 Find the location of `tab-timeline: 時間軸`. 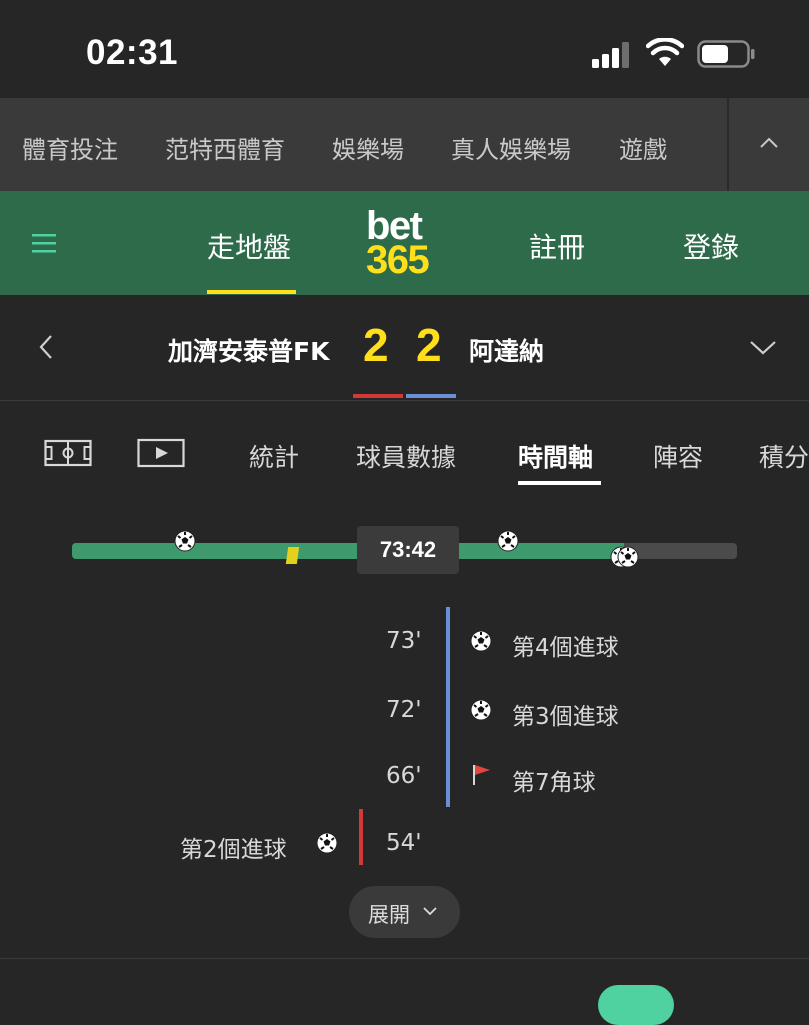

tab-timeline: 時間軸 is located at coordinates (555, 456).